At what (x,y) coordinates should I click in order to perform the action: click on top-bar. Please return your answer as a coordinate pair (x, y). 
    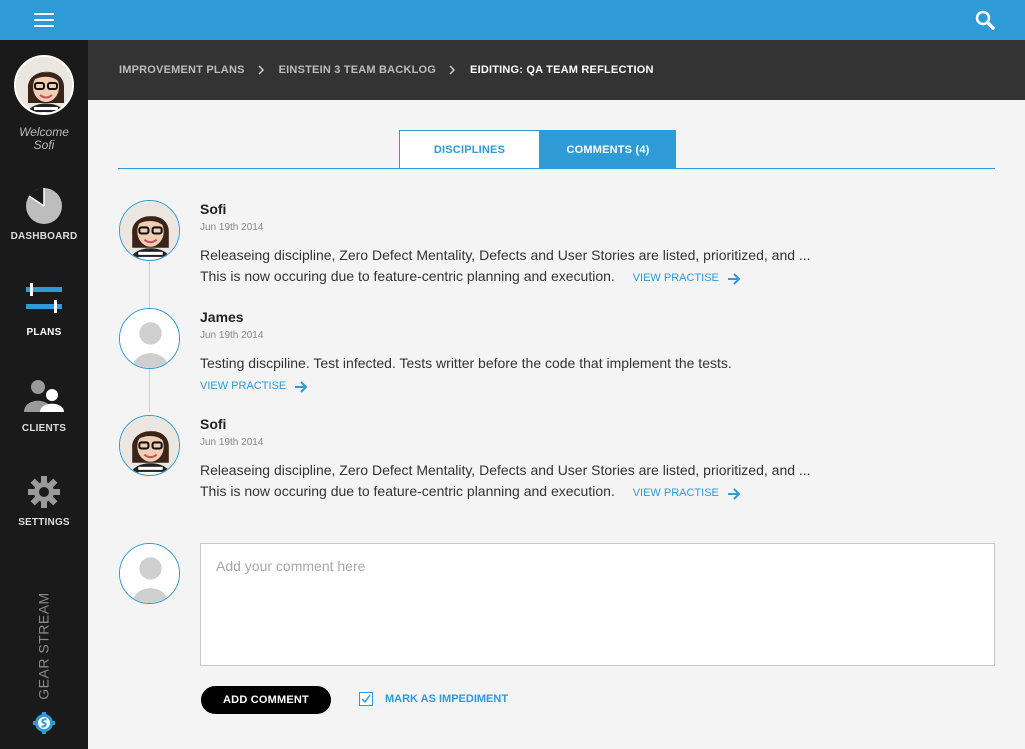
    Looking at the image, I should click on (556, 20).